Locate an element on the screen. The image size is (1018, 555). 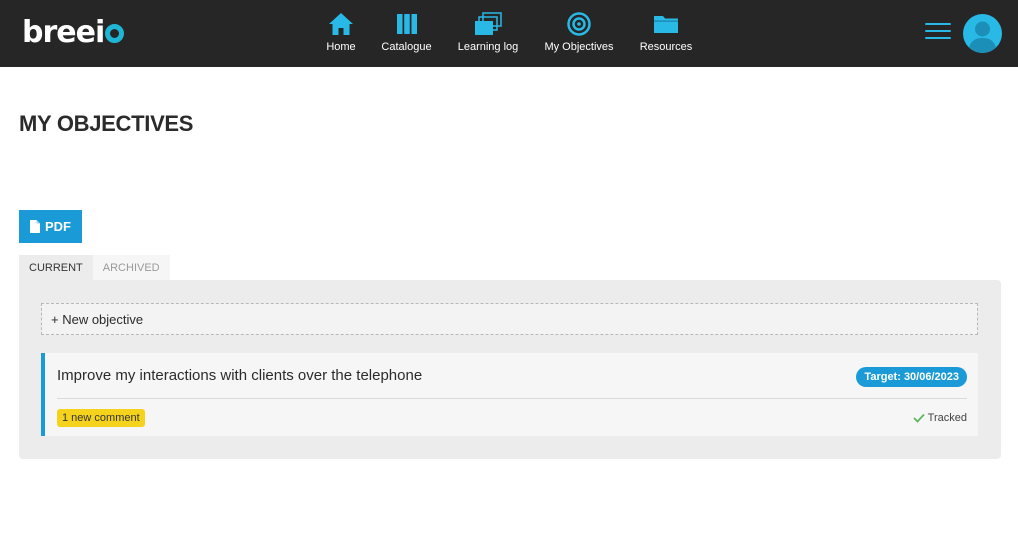
pdf-button-label: PDF is located at coordinates (58, 226).